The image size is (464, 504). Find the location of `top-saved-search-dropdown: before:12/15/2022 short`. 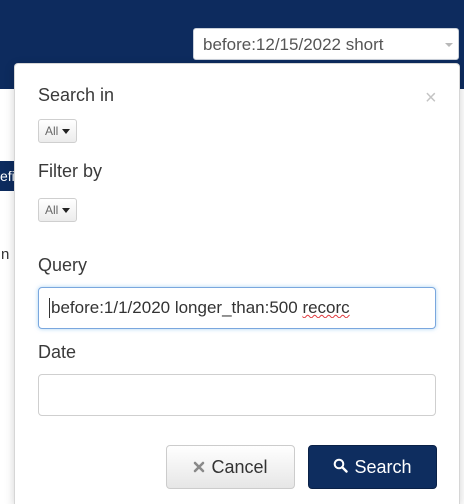

top-saved-search-dropdown: before:12/15/2022 short is located at coordinates (326, 44).